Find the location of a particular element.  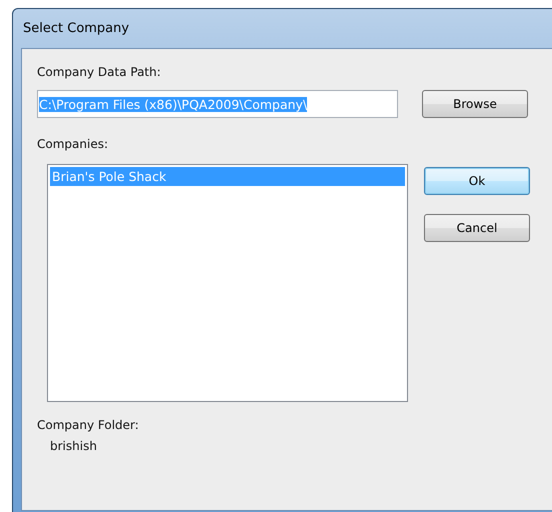

ok-button: Ok is located at coordinates (477, 181).